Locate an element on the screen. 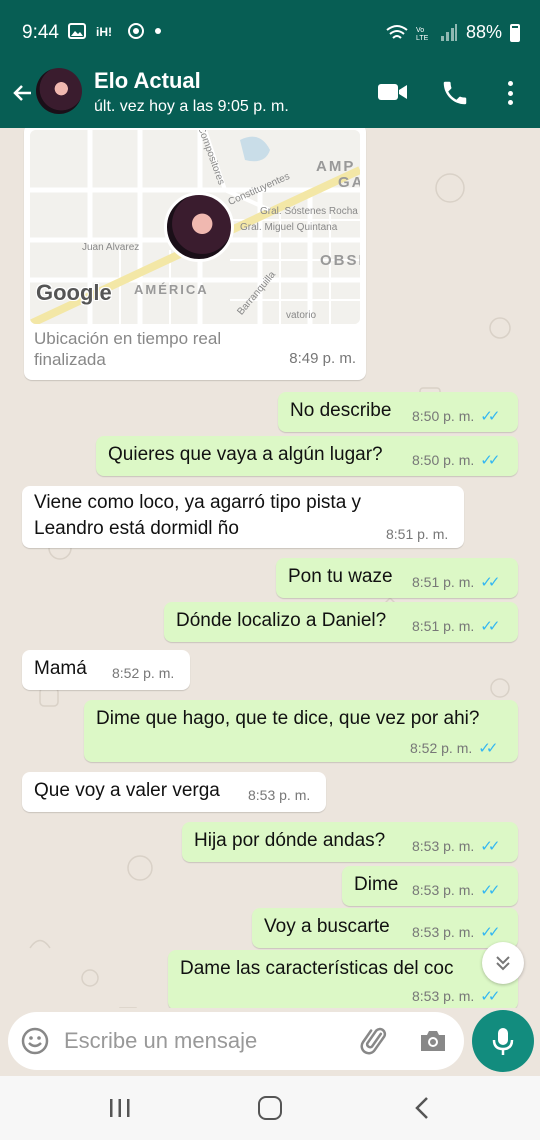 This screenshot has height=1140, width=540. camera-icon is located at coordinates (433, 1041).